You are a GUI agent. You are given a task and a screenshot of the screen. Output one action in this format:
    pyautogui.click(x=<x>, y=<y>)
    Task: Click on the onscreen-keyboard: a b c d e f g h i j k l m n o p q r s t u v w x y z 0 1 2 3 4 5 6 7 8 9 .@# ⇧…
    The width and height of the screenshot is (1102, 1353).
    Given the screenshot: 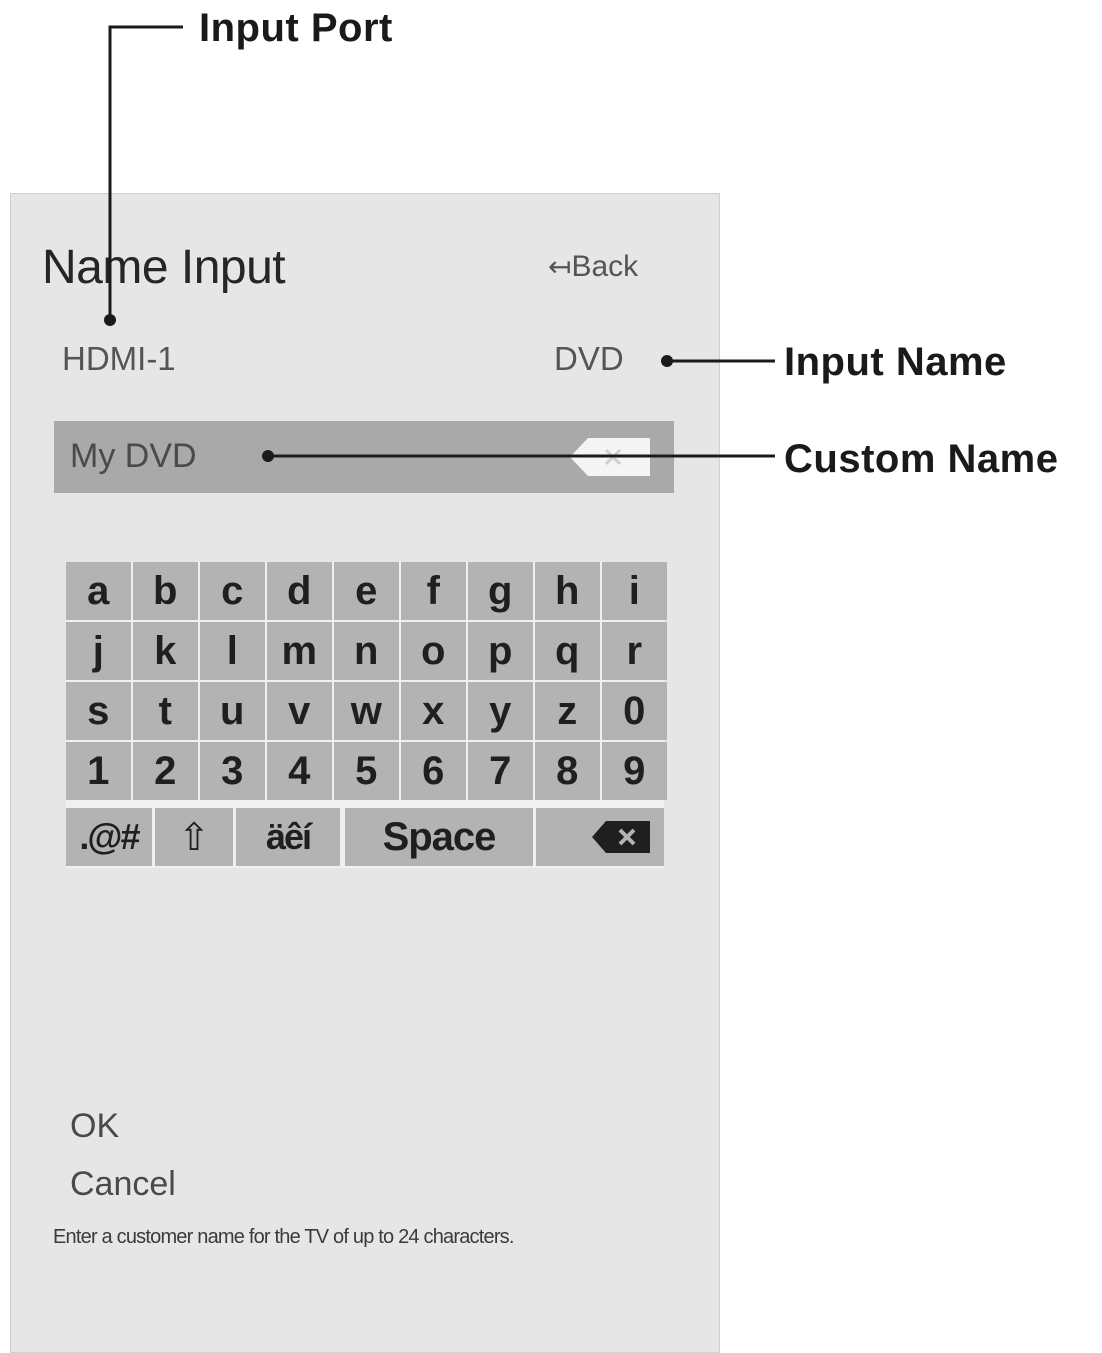 What is the action you would take?
    pyautogui.click(x=366, y=715)
    